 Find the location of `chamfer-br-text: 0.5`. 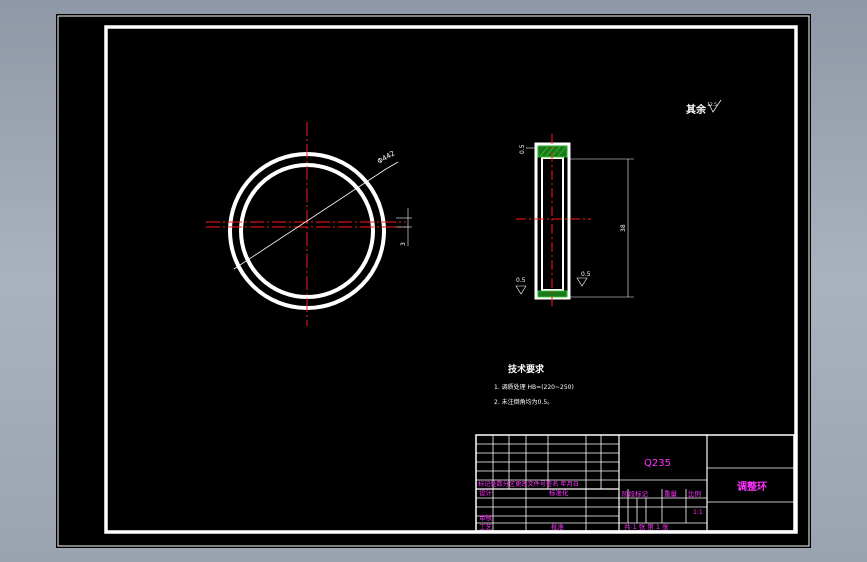

chamfer-br-text: 0.5 is located at coordinates (586, 274).